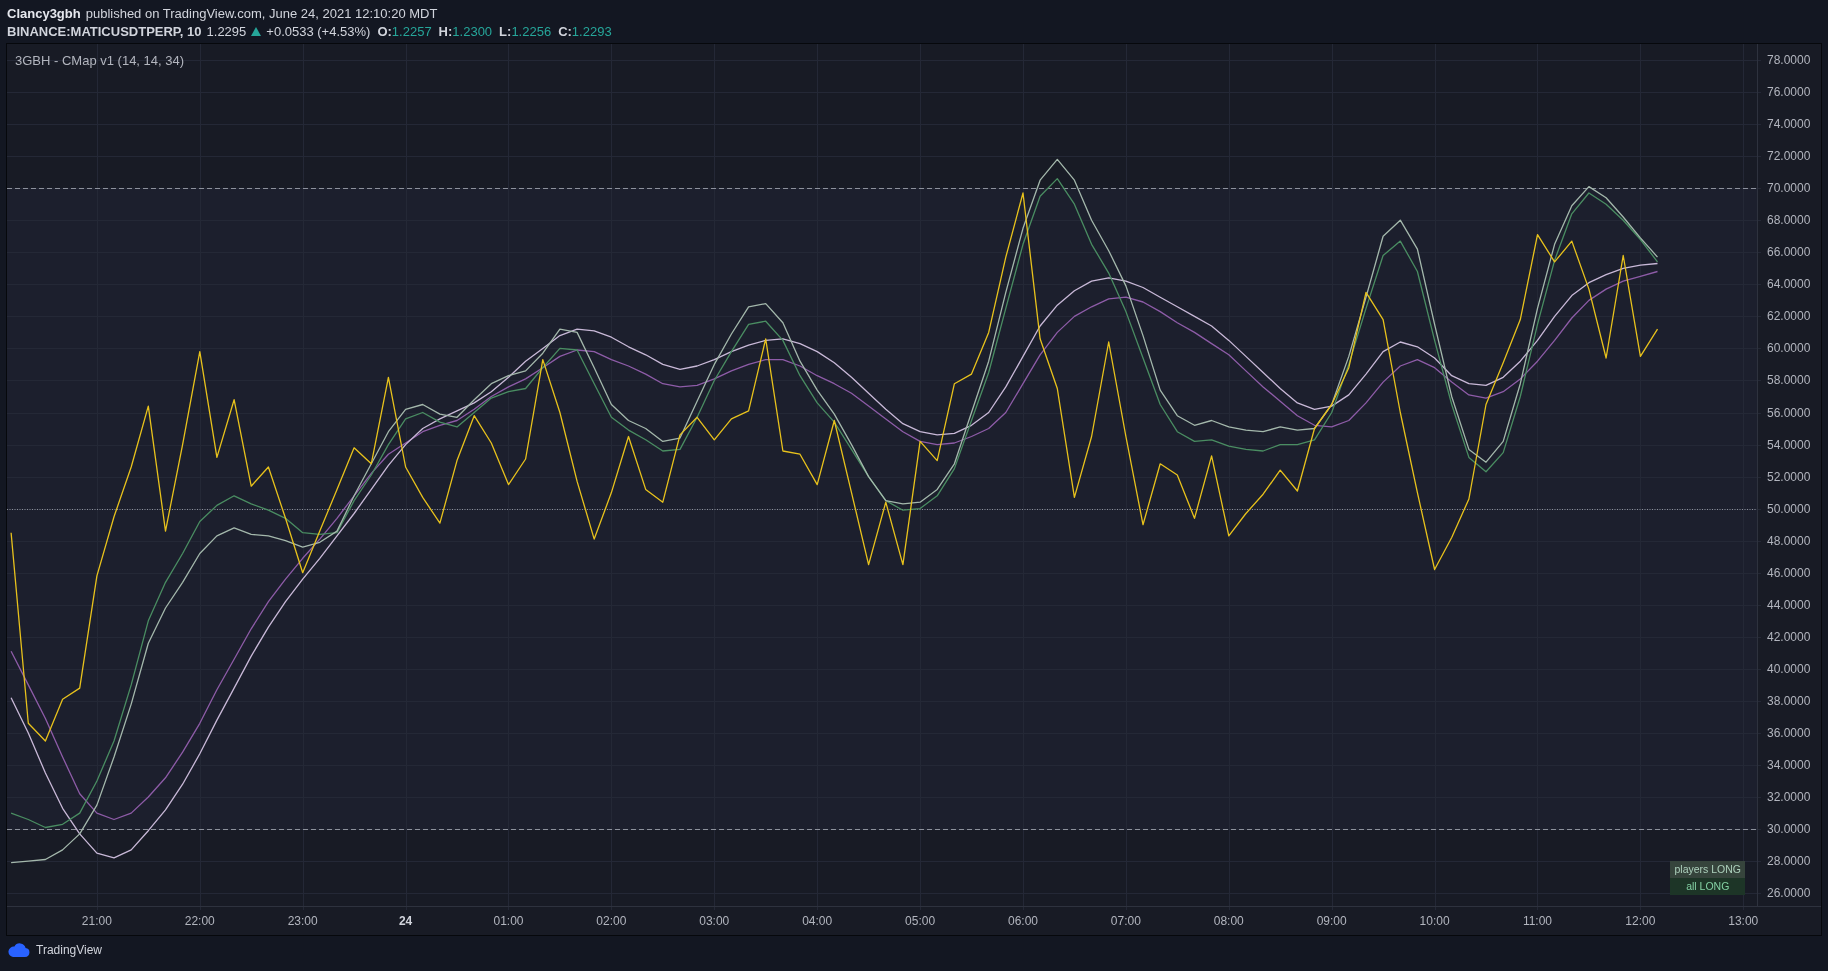 The width and height of the screenshot is (1828, 971). Describe the element at coordinates (505, 31) in the screenshot. I see `ohlc-label: L:` at that location.